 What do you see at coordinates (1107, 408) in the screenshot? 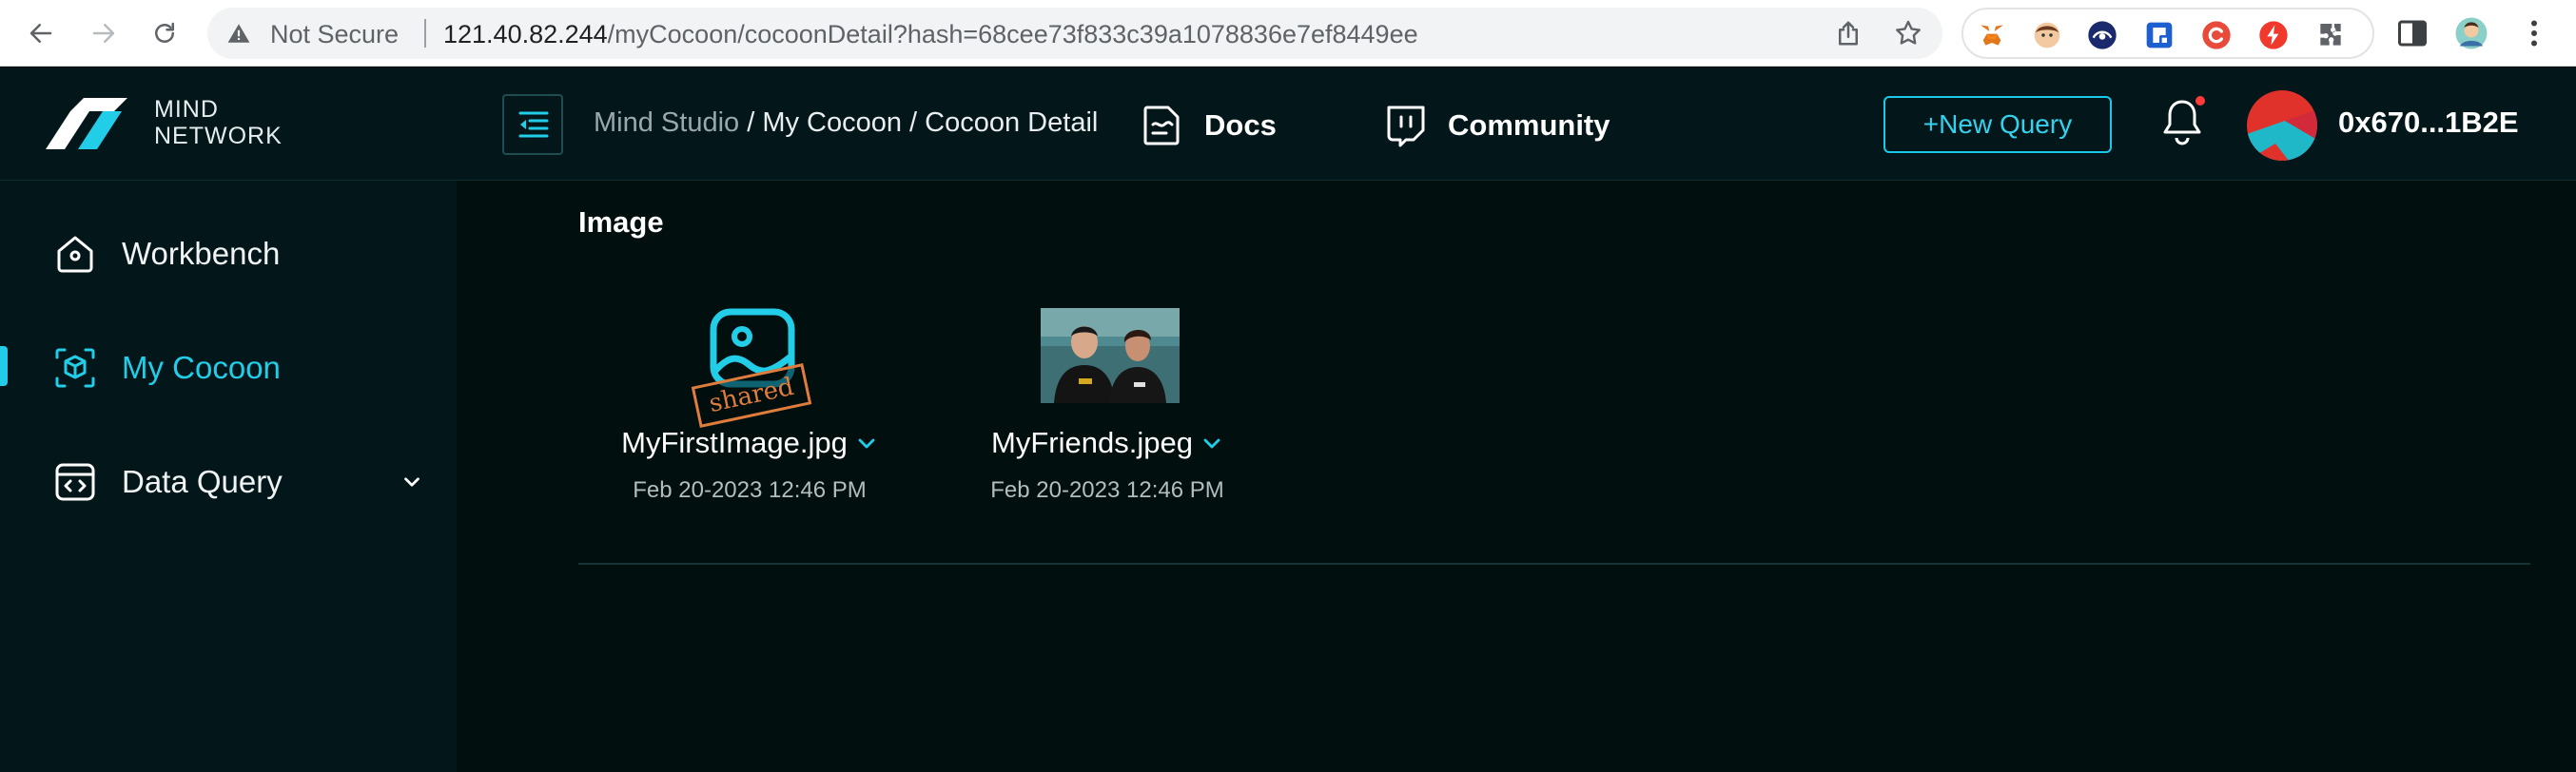
I see `file-card: MyFriends.jpeg Feb 20-2023 12:46 PM` at bounding box center [1107, 408].